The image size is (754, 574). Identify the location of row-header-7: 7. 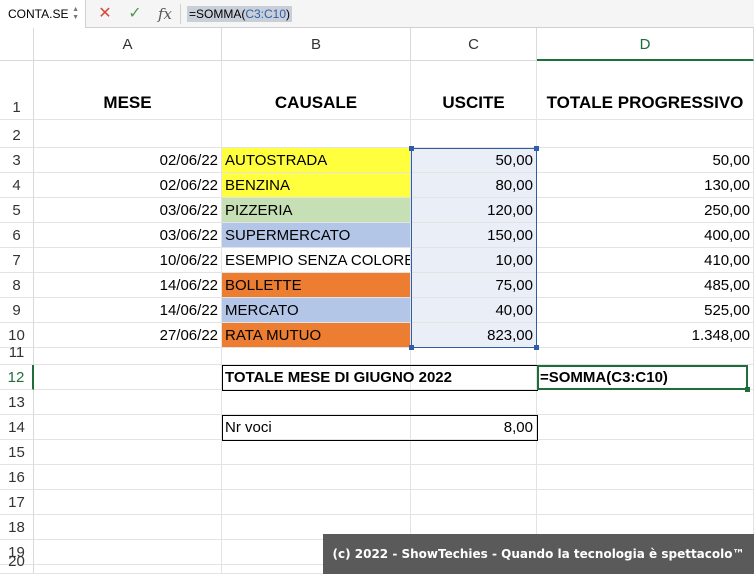
(17, 260).